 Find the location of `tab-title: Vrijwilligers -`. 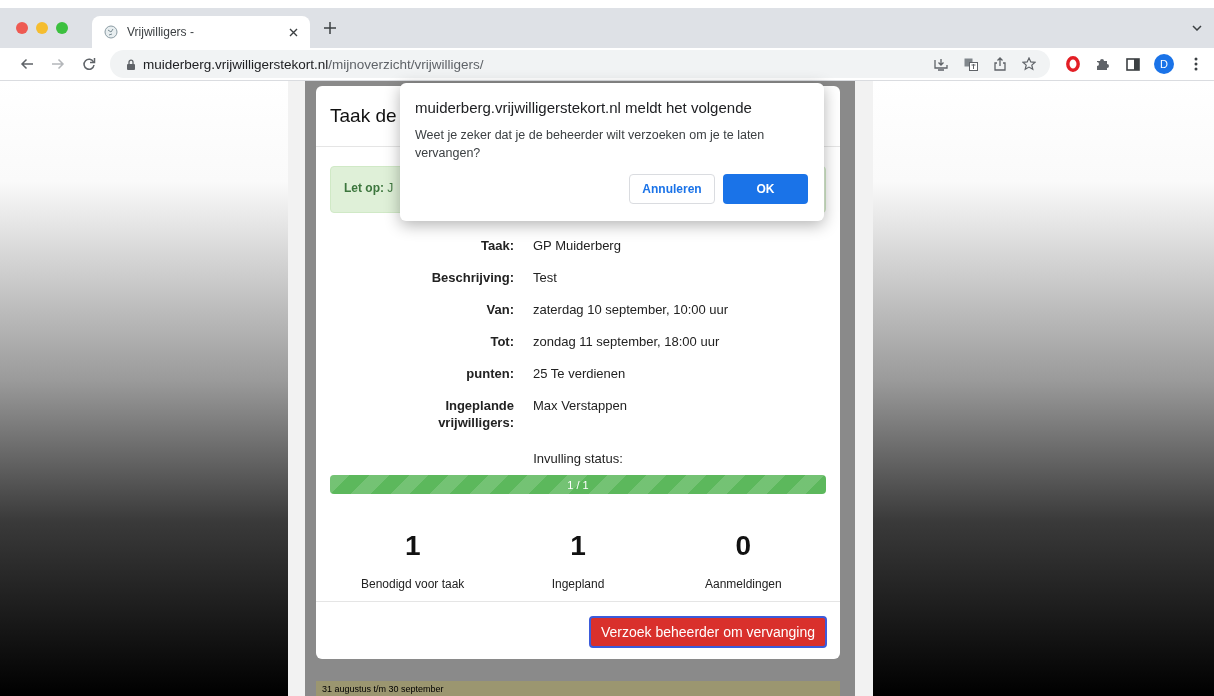

tab-title: Vrijwilligers - is located at coordinates (160, 32).